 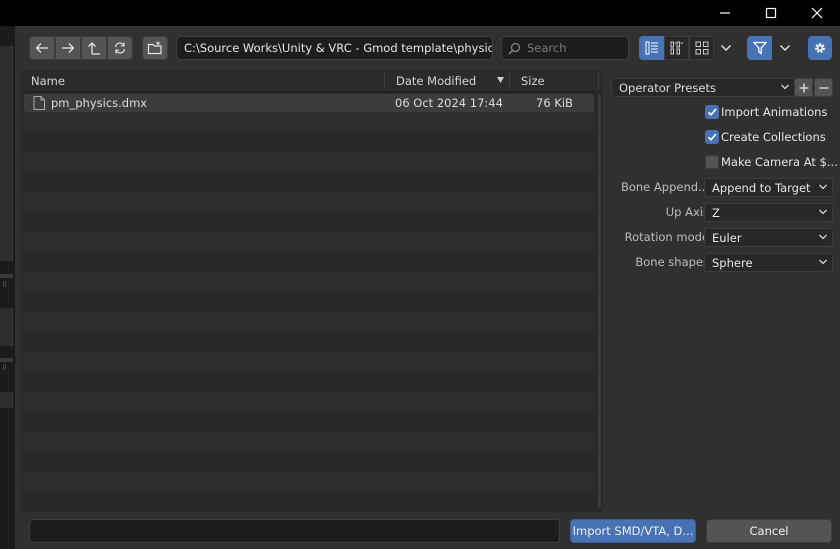 What do you see at coordinates (39, 103) in the screenshot?
I see `file-icon` at bounding box center [39, 103].